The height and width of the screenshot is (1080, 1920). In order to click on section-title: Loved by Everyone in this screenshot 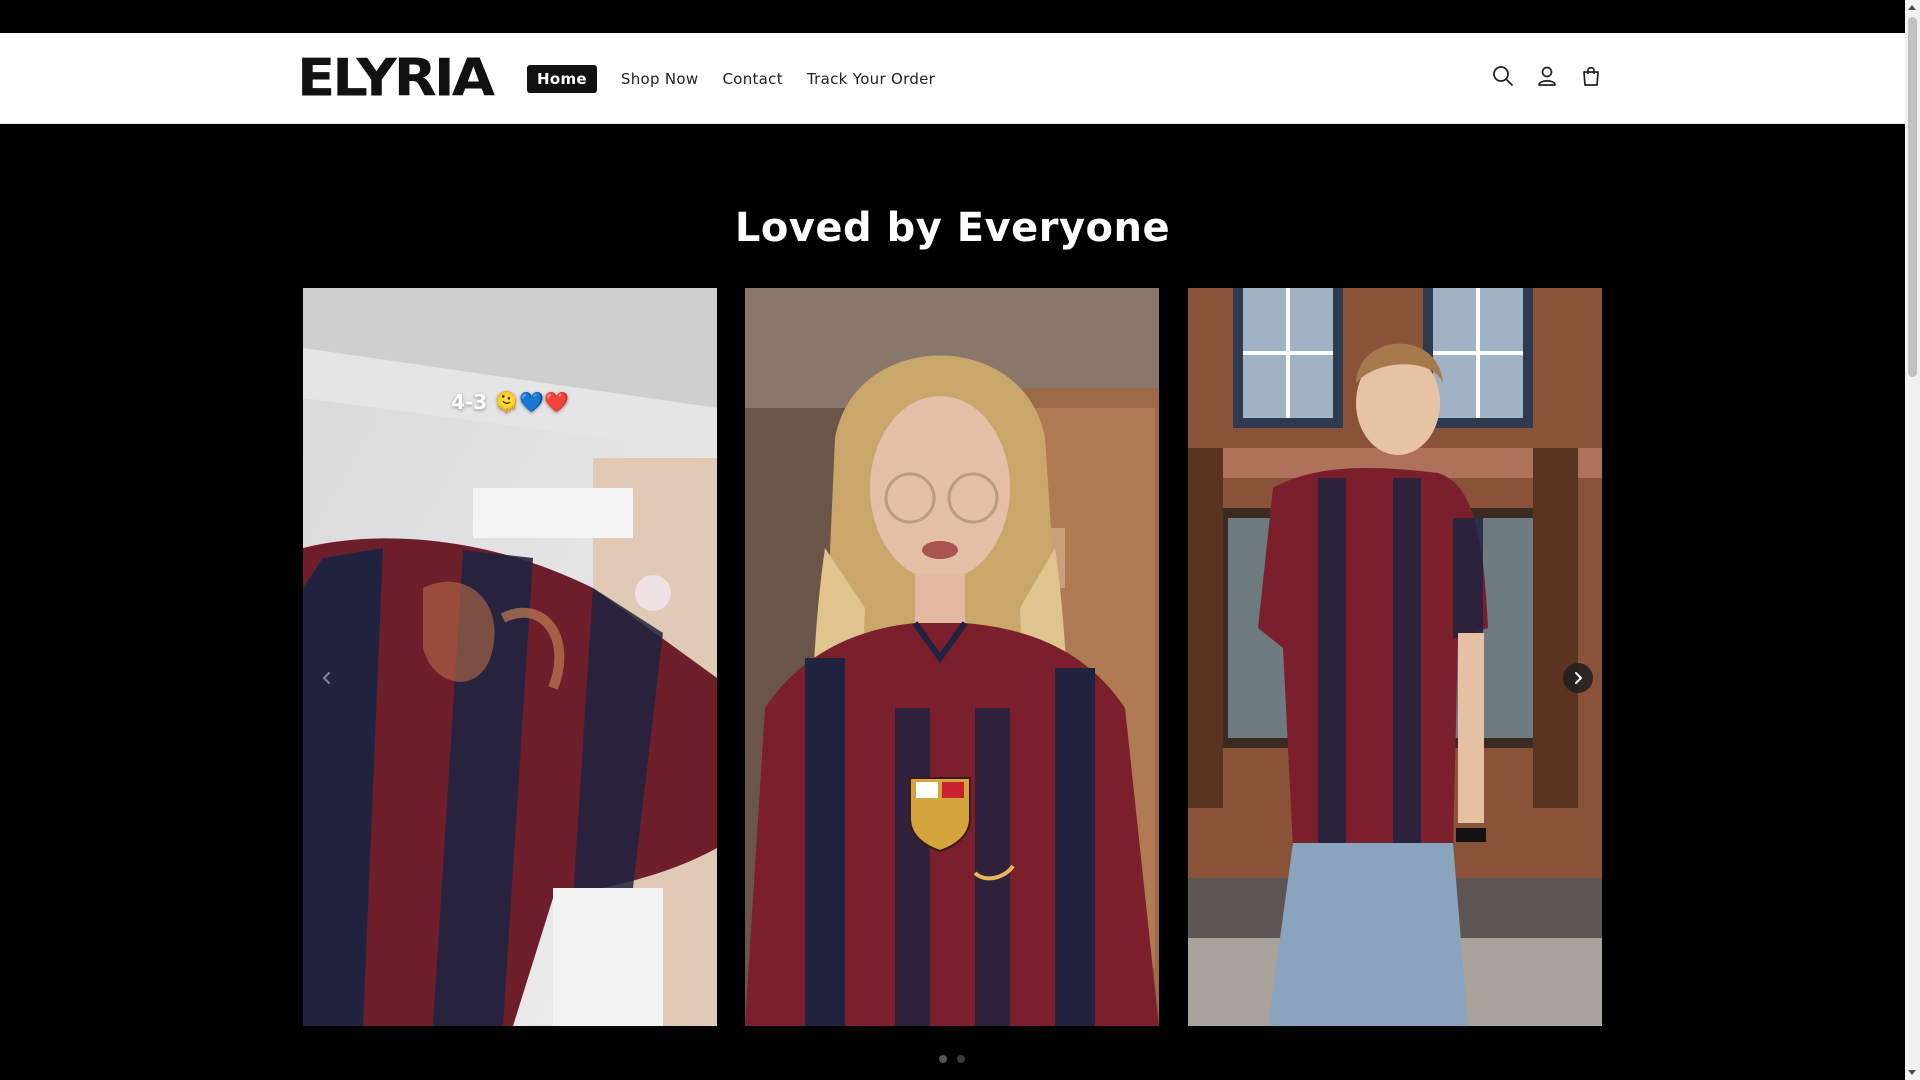, I will do `click(952, 228)`.